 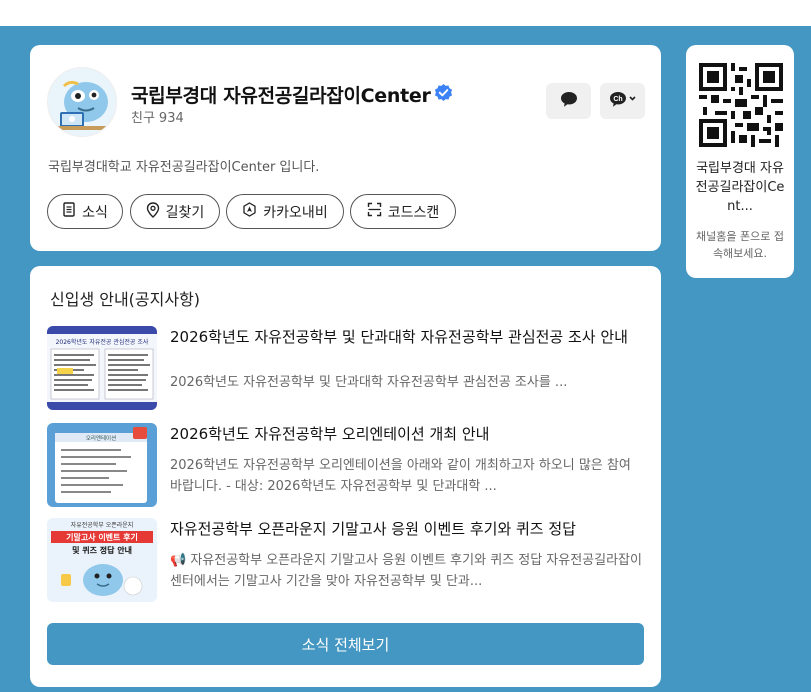 What do you see at coordinates (345, 644) in the screenshot?
I see `view-all-news-button: 소식 전체보기` at bounding box center [345, 644].